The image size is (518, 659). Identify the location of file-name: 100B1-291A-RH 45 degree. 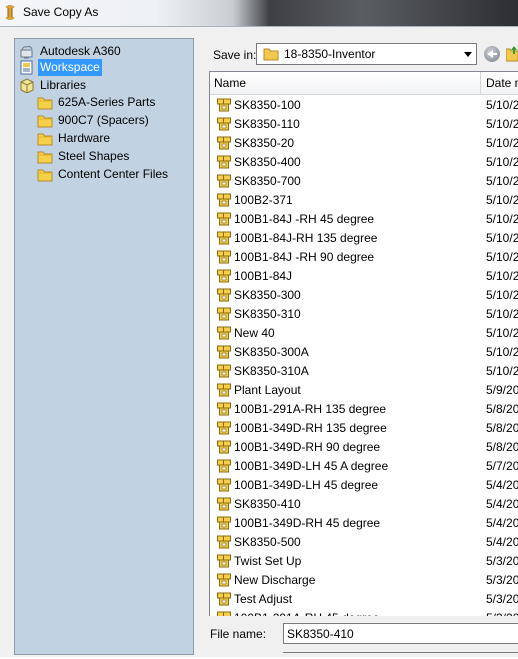
(306, 613).